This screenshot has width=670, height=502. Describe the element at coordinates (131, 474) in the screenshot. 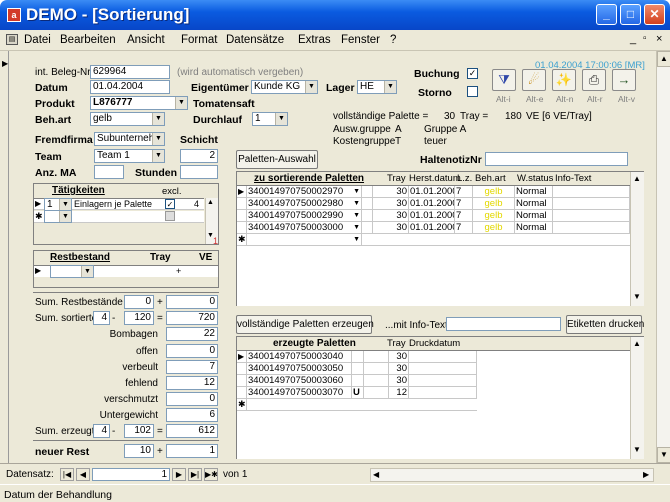

I see `record-number-field: 1` at that location.